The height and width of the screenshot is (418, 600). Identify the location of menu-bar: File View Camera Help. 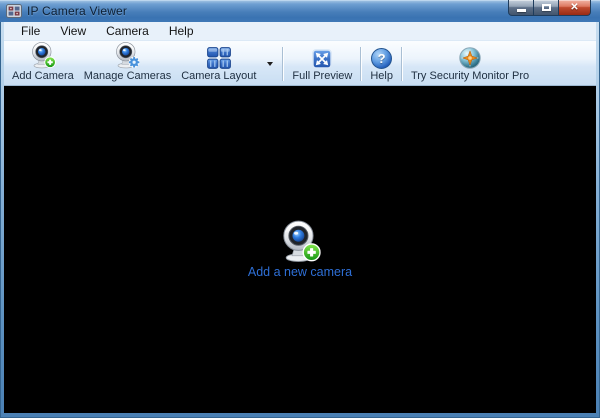
(300, 31).